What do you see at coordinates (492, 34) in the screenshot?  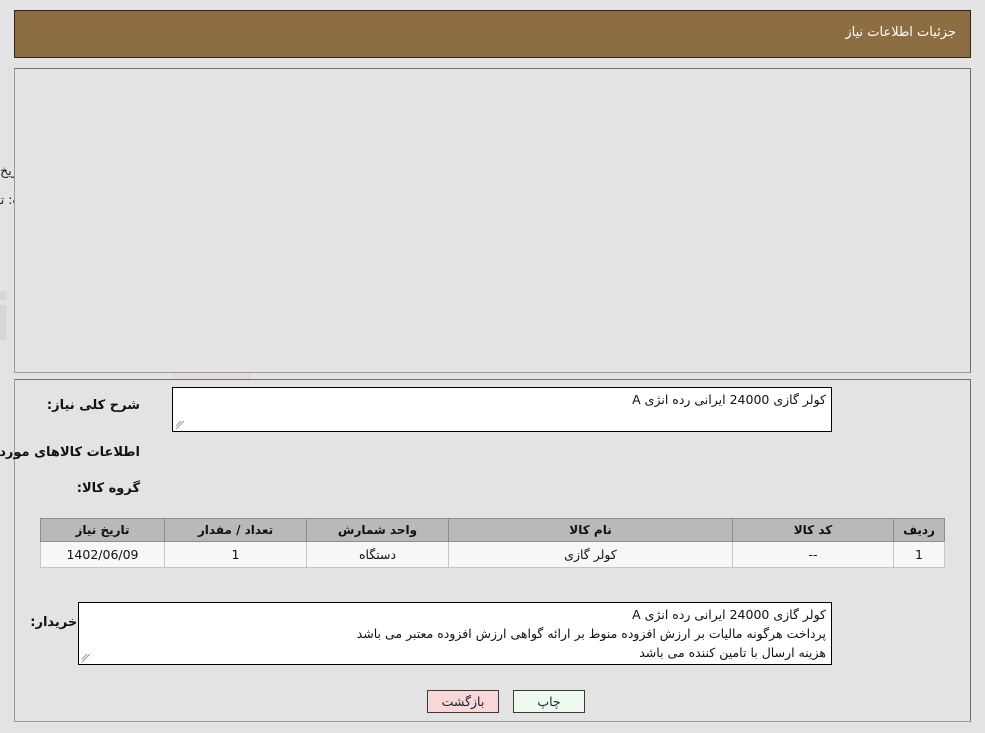 I see `header-bar: جزئیات اطلاعات نیاز` at bounding box center [492, 34].